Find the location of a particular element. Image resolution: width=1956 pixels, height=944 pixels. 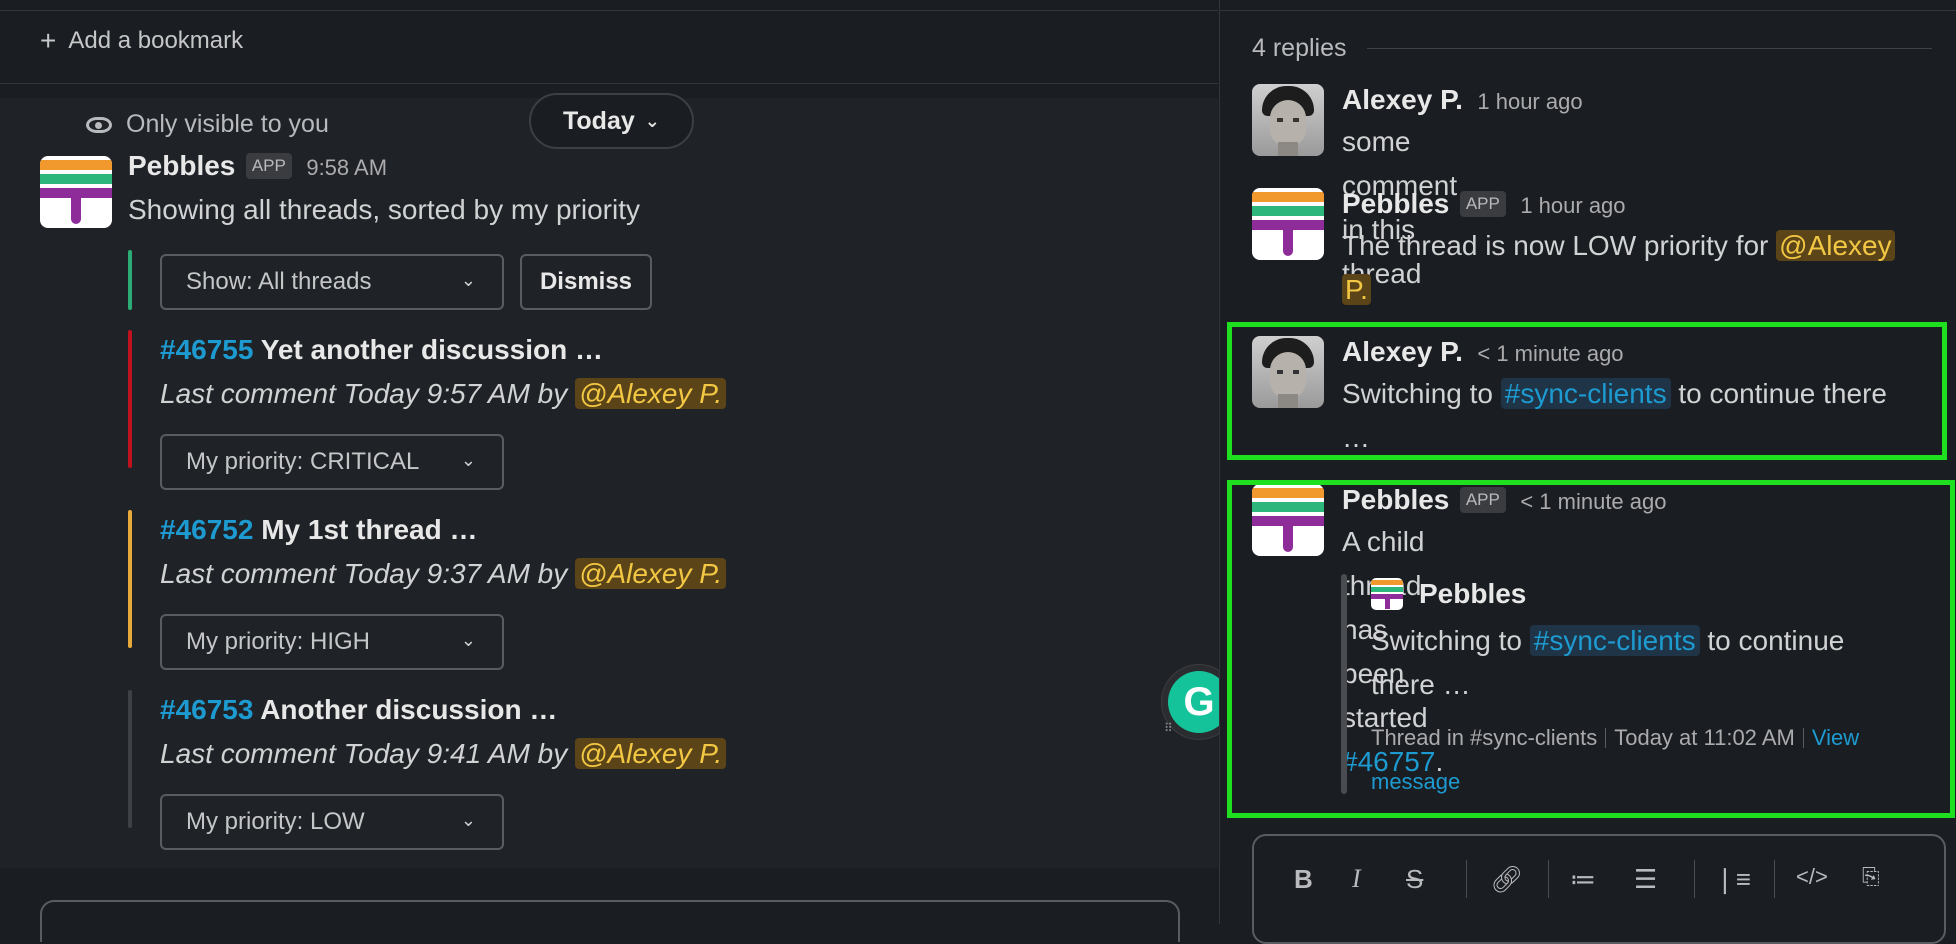

reply-header: Pebbles APP 1 hour ago is located at coordinates (1484, 204).